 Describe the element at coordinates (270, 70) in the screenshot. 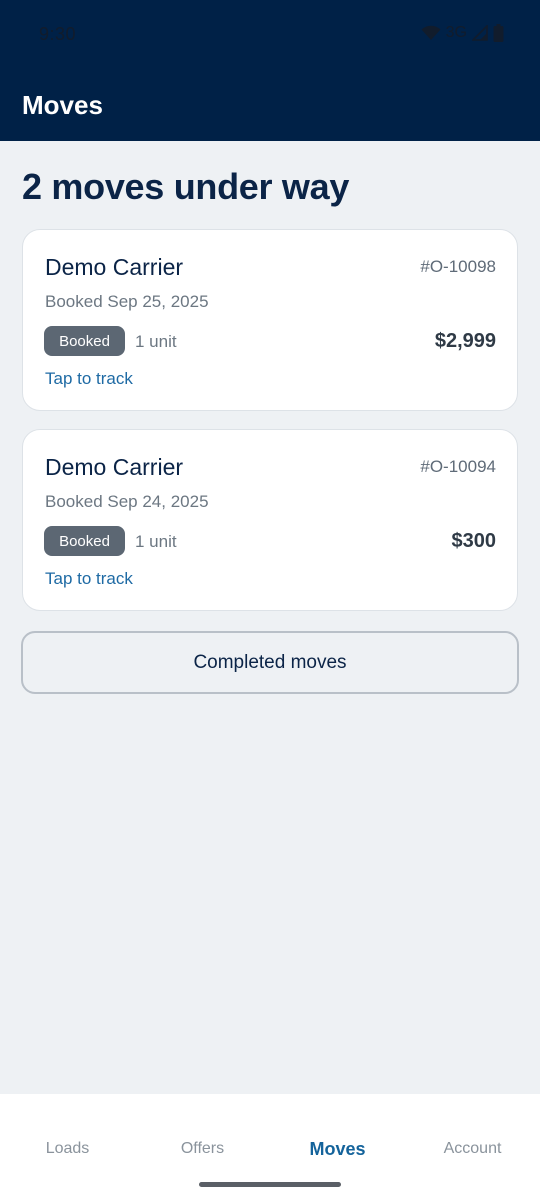

I see `app-header: 9:30 3G Moves` at that location.